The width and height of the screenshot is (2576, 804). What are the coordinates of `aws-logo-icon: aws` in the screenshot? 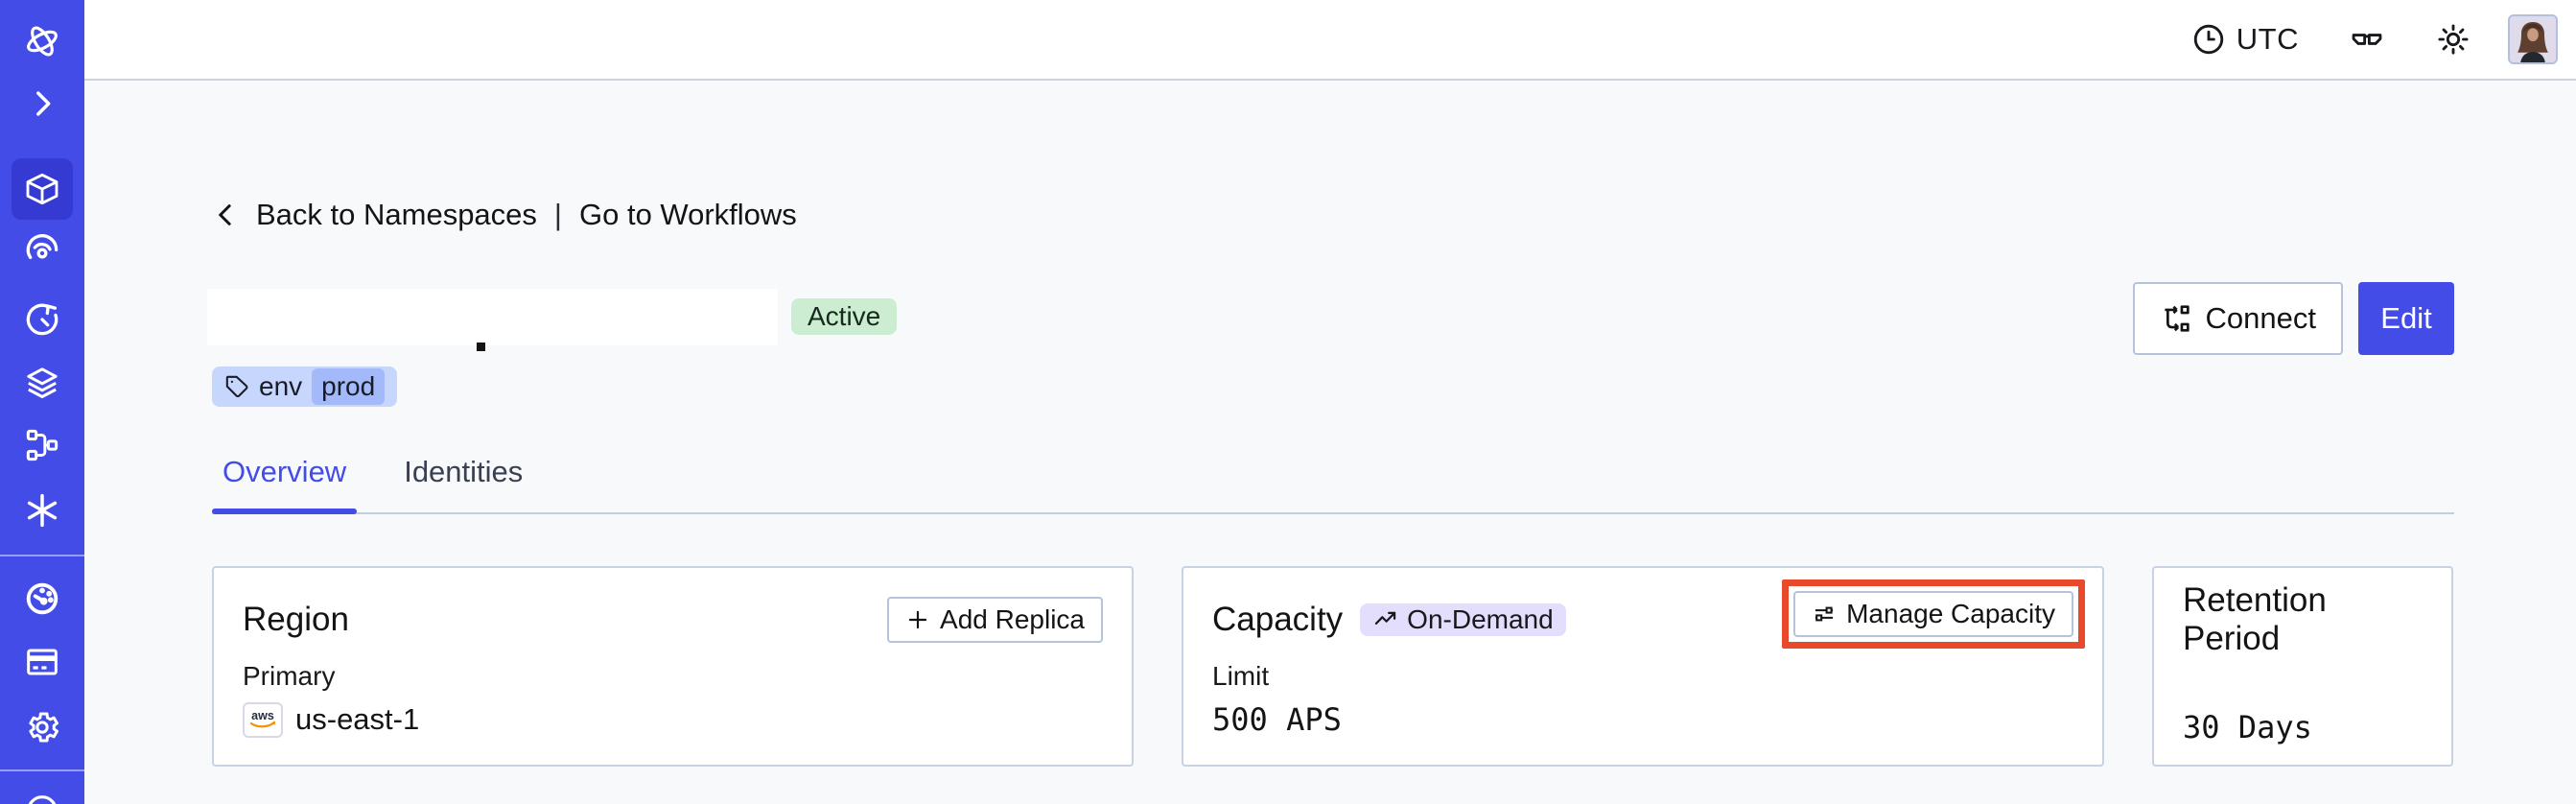 It's located at (263, 720).